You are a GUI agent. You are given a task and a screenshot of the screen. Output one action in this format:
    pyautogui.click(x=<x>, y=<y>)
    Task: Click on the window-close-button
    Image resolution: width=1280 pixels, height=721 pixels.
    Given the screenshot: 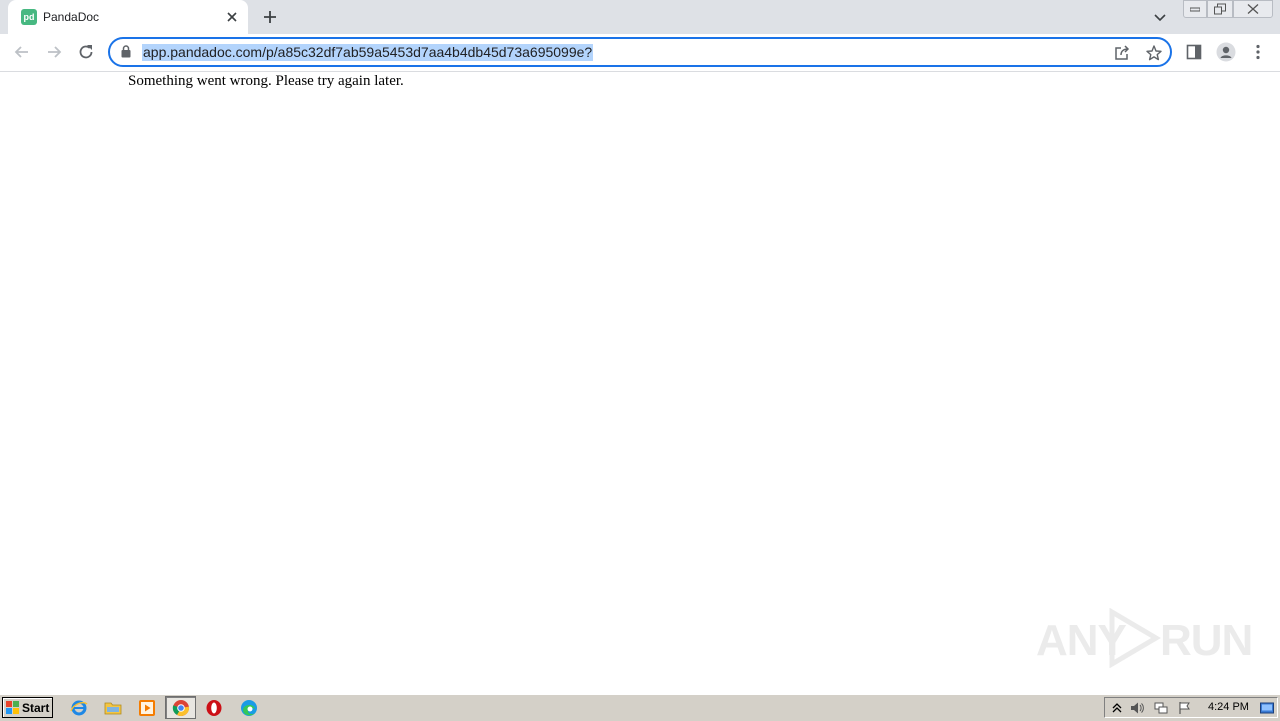 What is the action you would take?
    pyautogui.click(x=1253, y=9)
    